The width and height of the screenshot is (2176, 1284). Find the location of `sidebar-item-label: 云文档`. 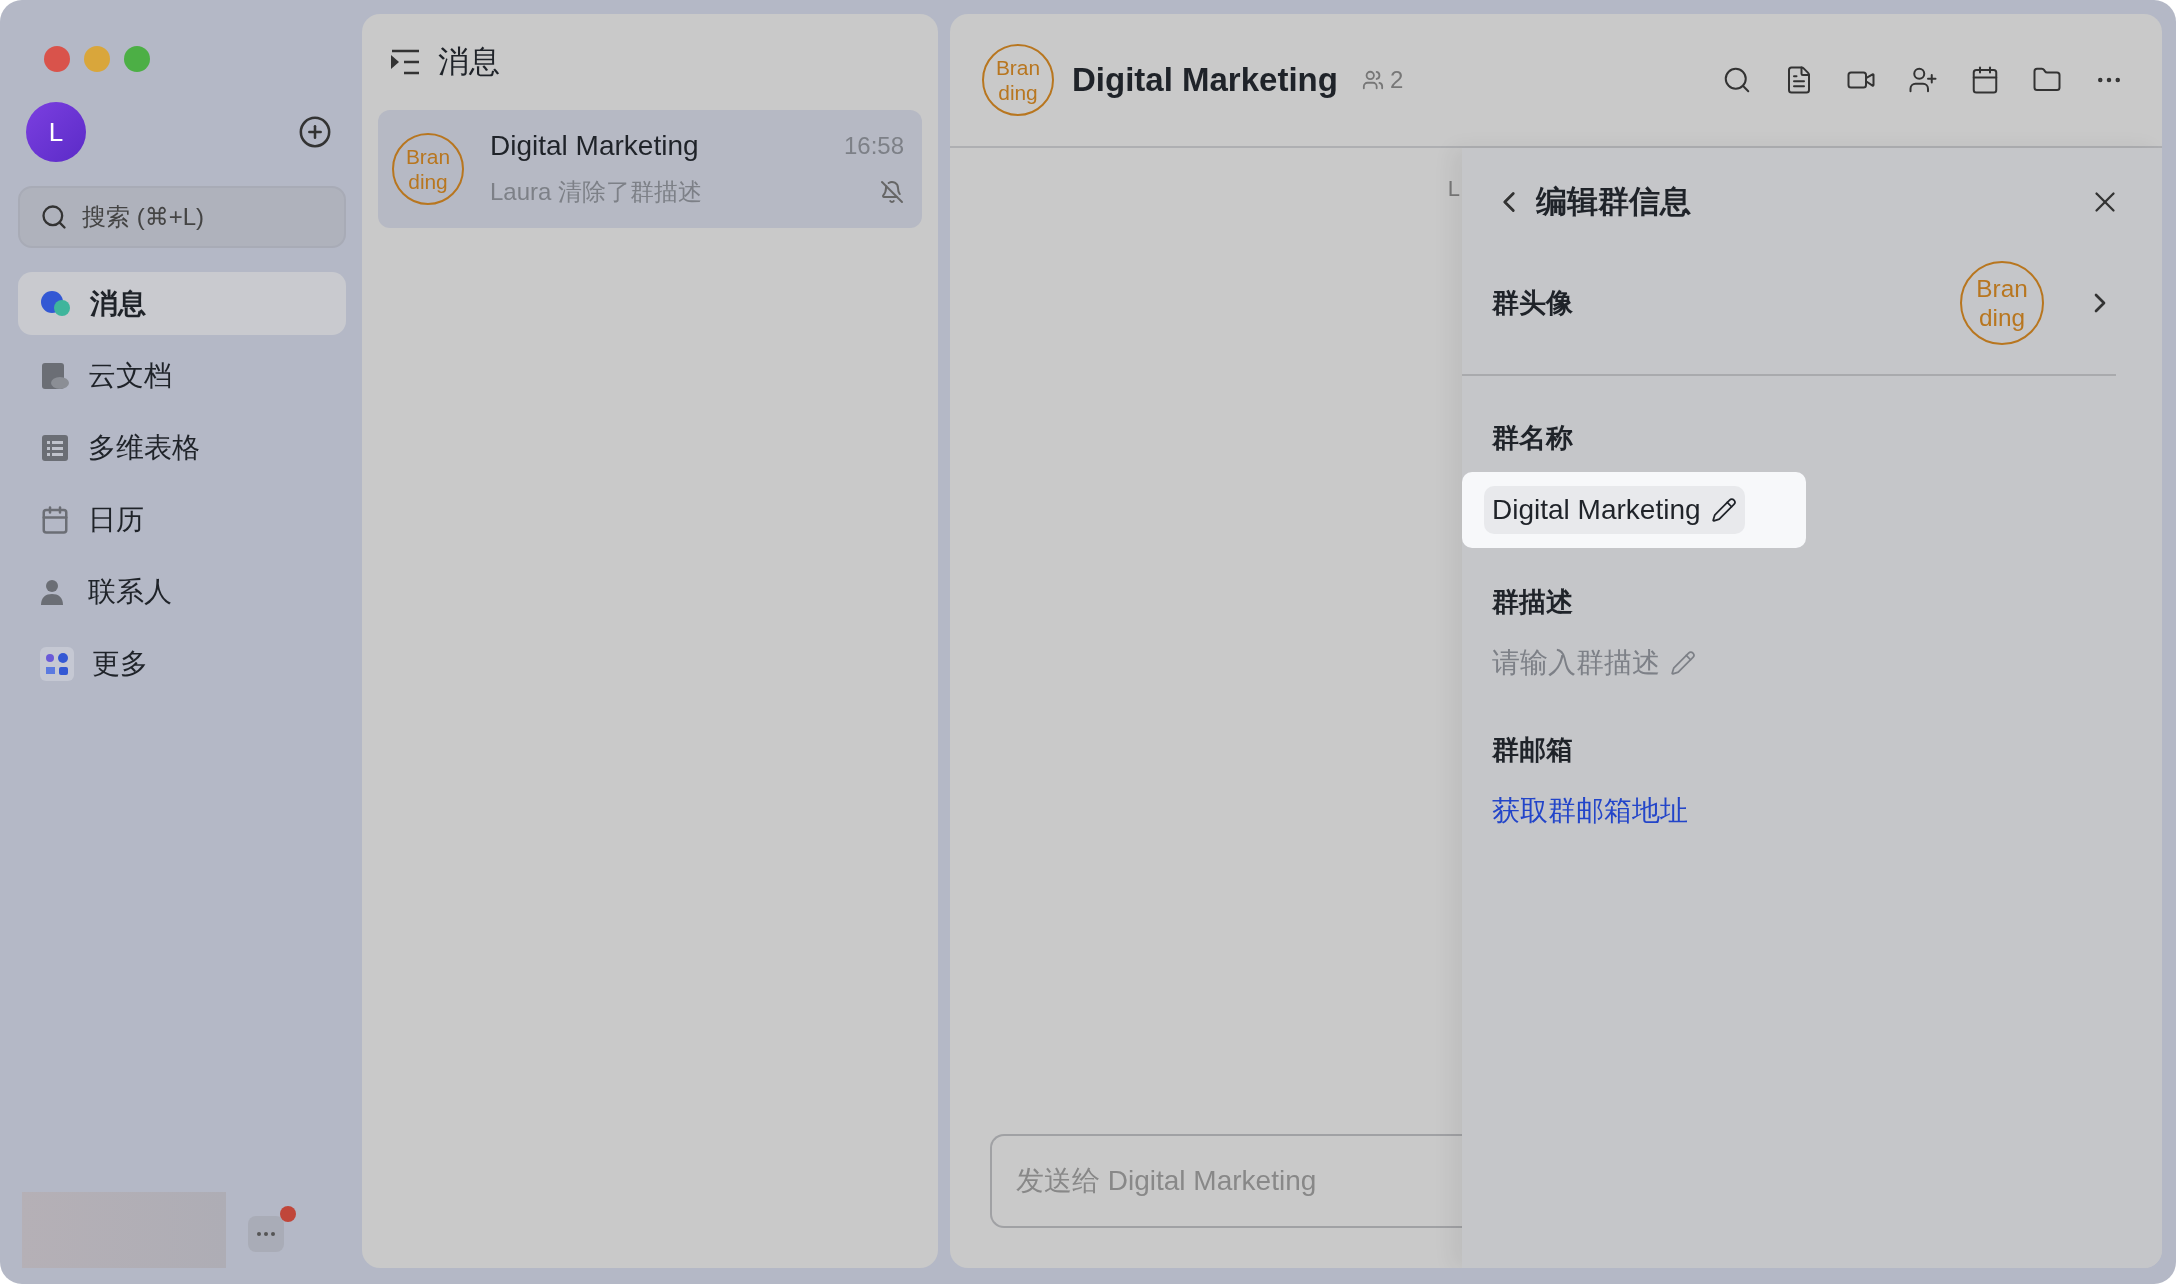

sidebar-item-label: 云文档 is located at coordinates (130, 375).